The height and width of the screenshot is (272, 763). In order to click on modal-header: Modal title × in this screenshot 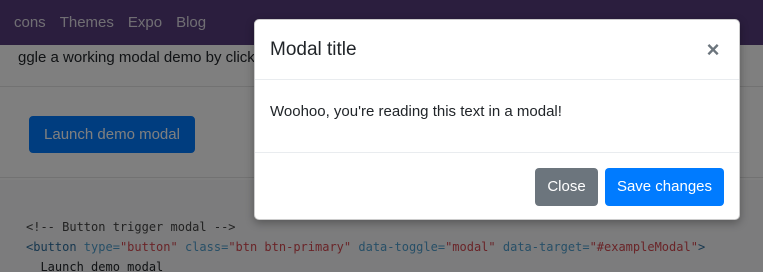, I will do `click(497, 50)`.